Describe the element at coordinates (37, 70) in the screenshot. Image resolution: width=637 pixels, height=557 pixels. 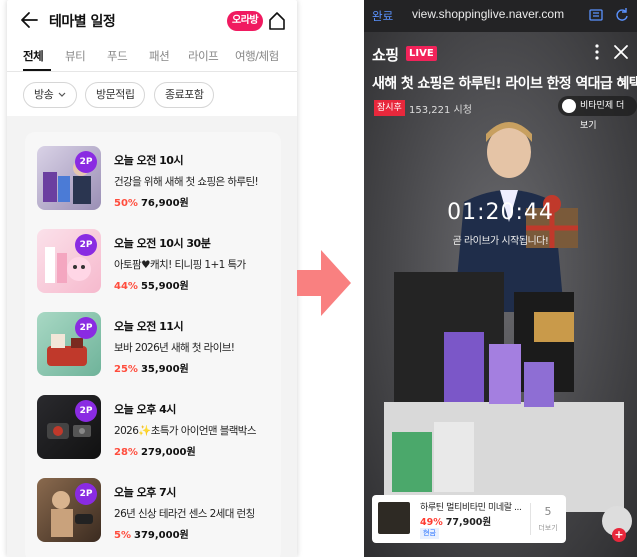
I see `active-tab-indicator` at that location.